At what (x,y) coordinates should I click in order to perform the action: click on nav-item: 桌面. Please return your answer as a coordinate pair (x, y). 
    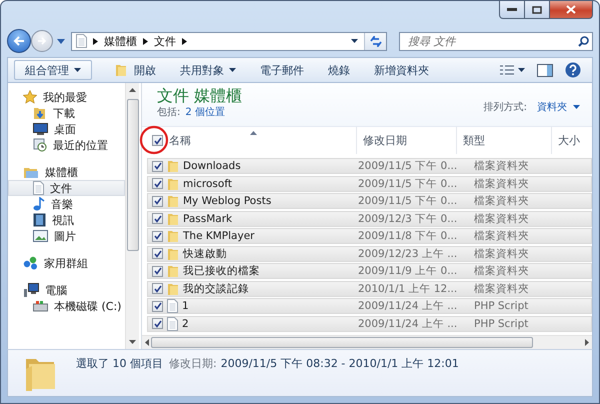
    Looking at the image, I should click on (66, 129).